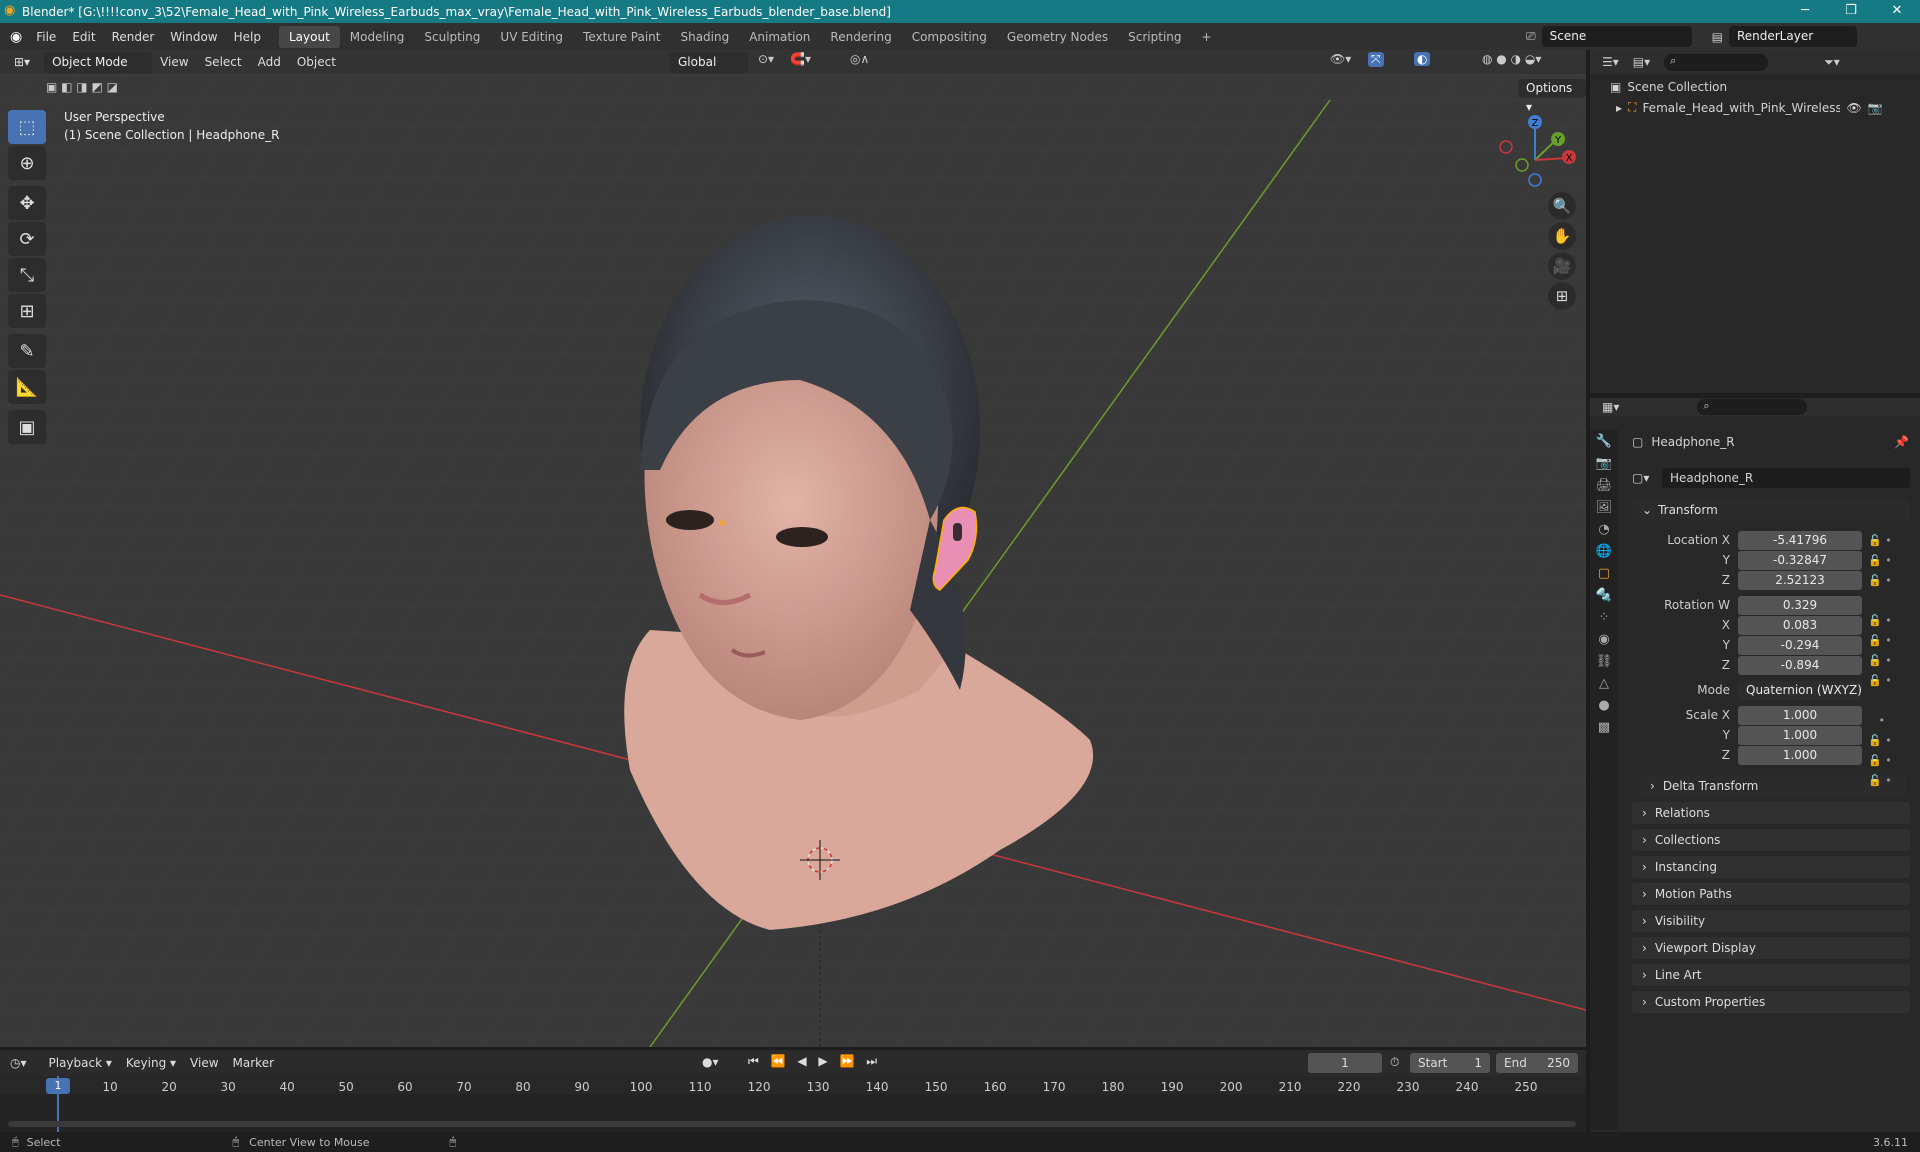 This screenshot has width=1920, height=1152. Describe the element at coordinates (1716, 62) in the screenshot. I see `outliner-search-input: ⌕` at that location.